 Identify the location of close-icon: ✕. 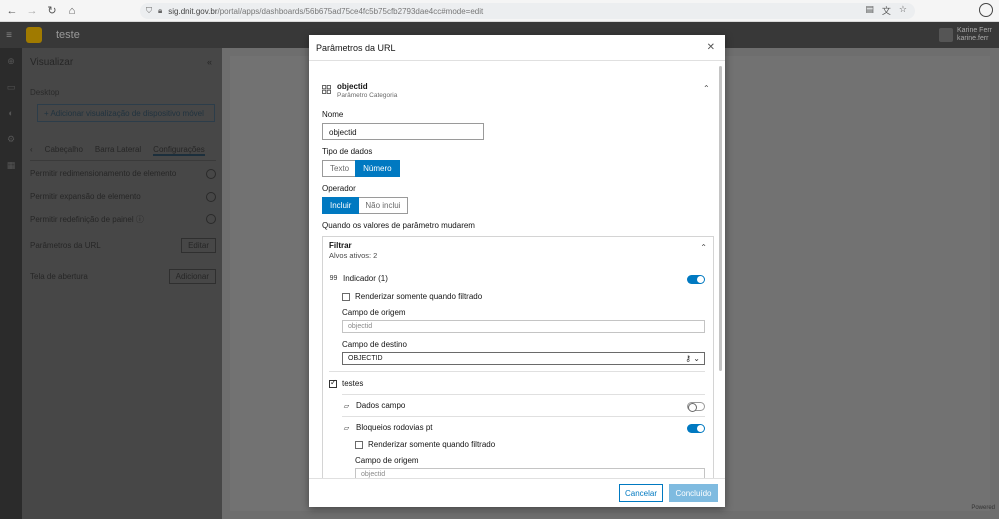
(711, 47).